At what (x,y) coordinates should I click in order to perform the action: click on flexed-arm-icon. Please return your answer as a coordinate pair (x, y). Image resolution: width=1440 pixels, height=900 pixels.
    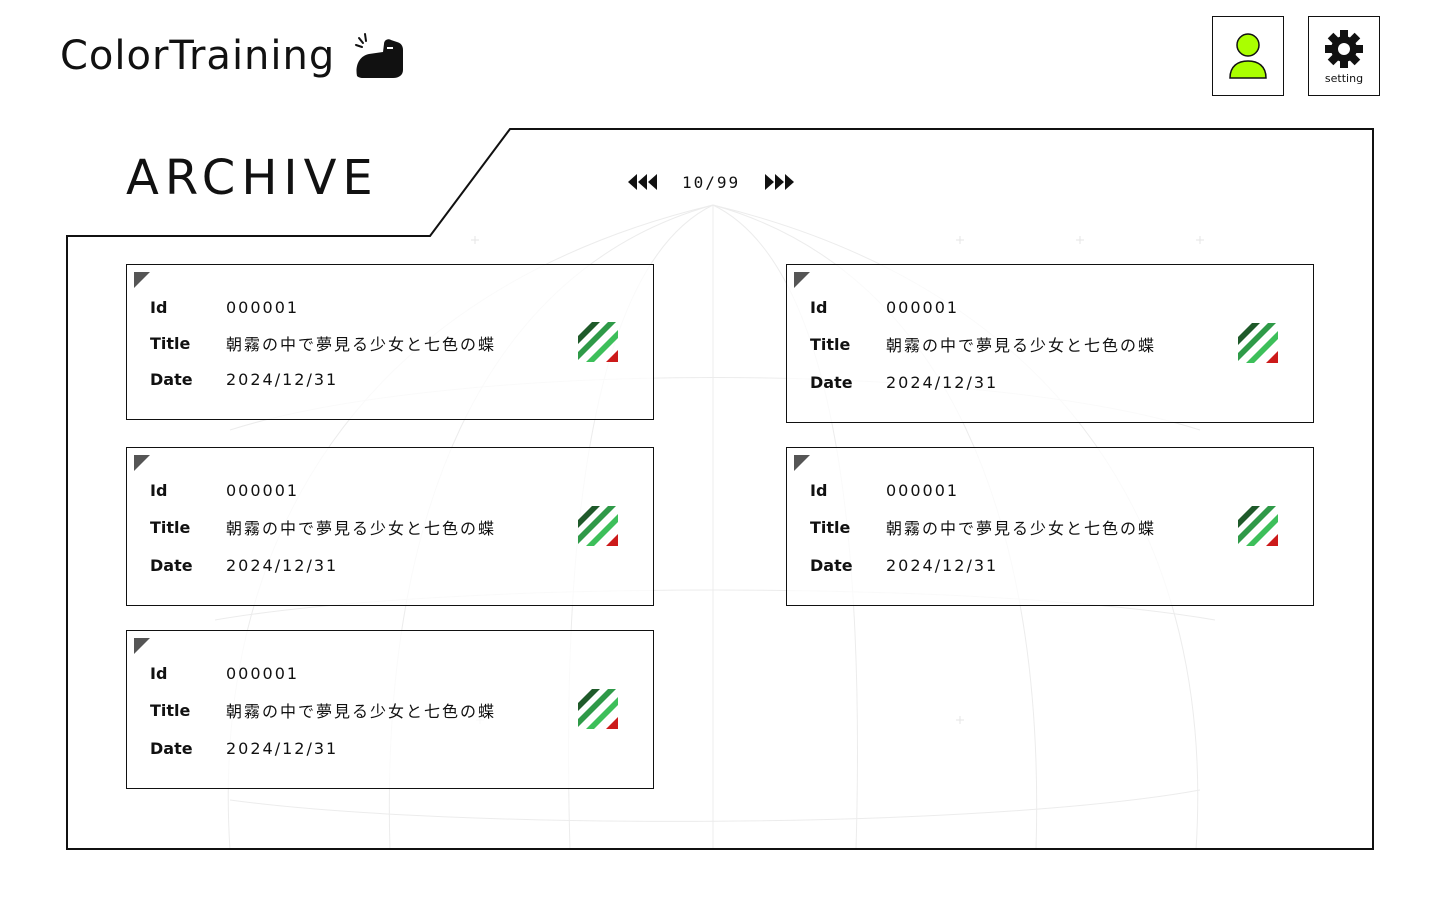
    Looking at the image, I should click on (379, 55).